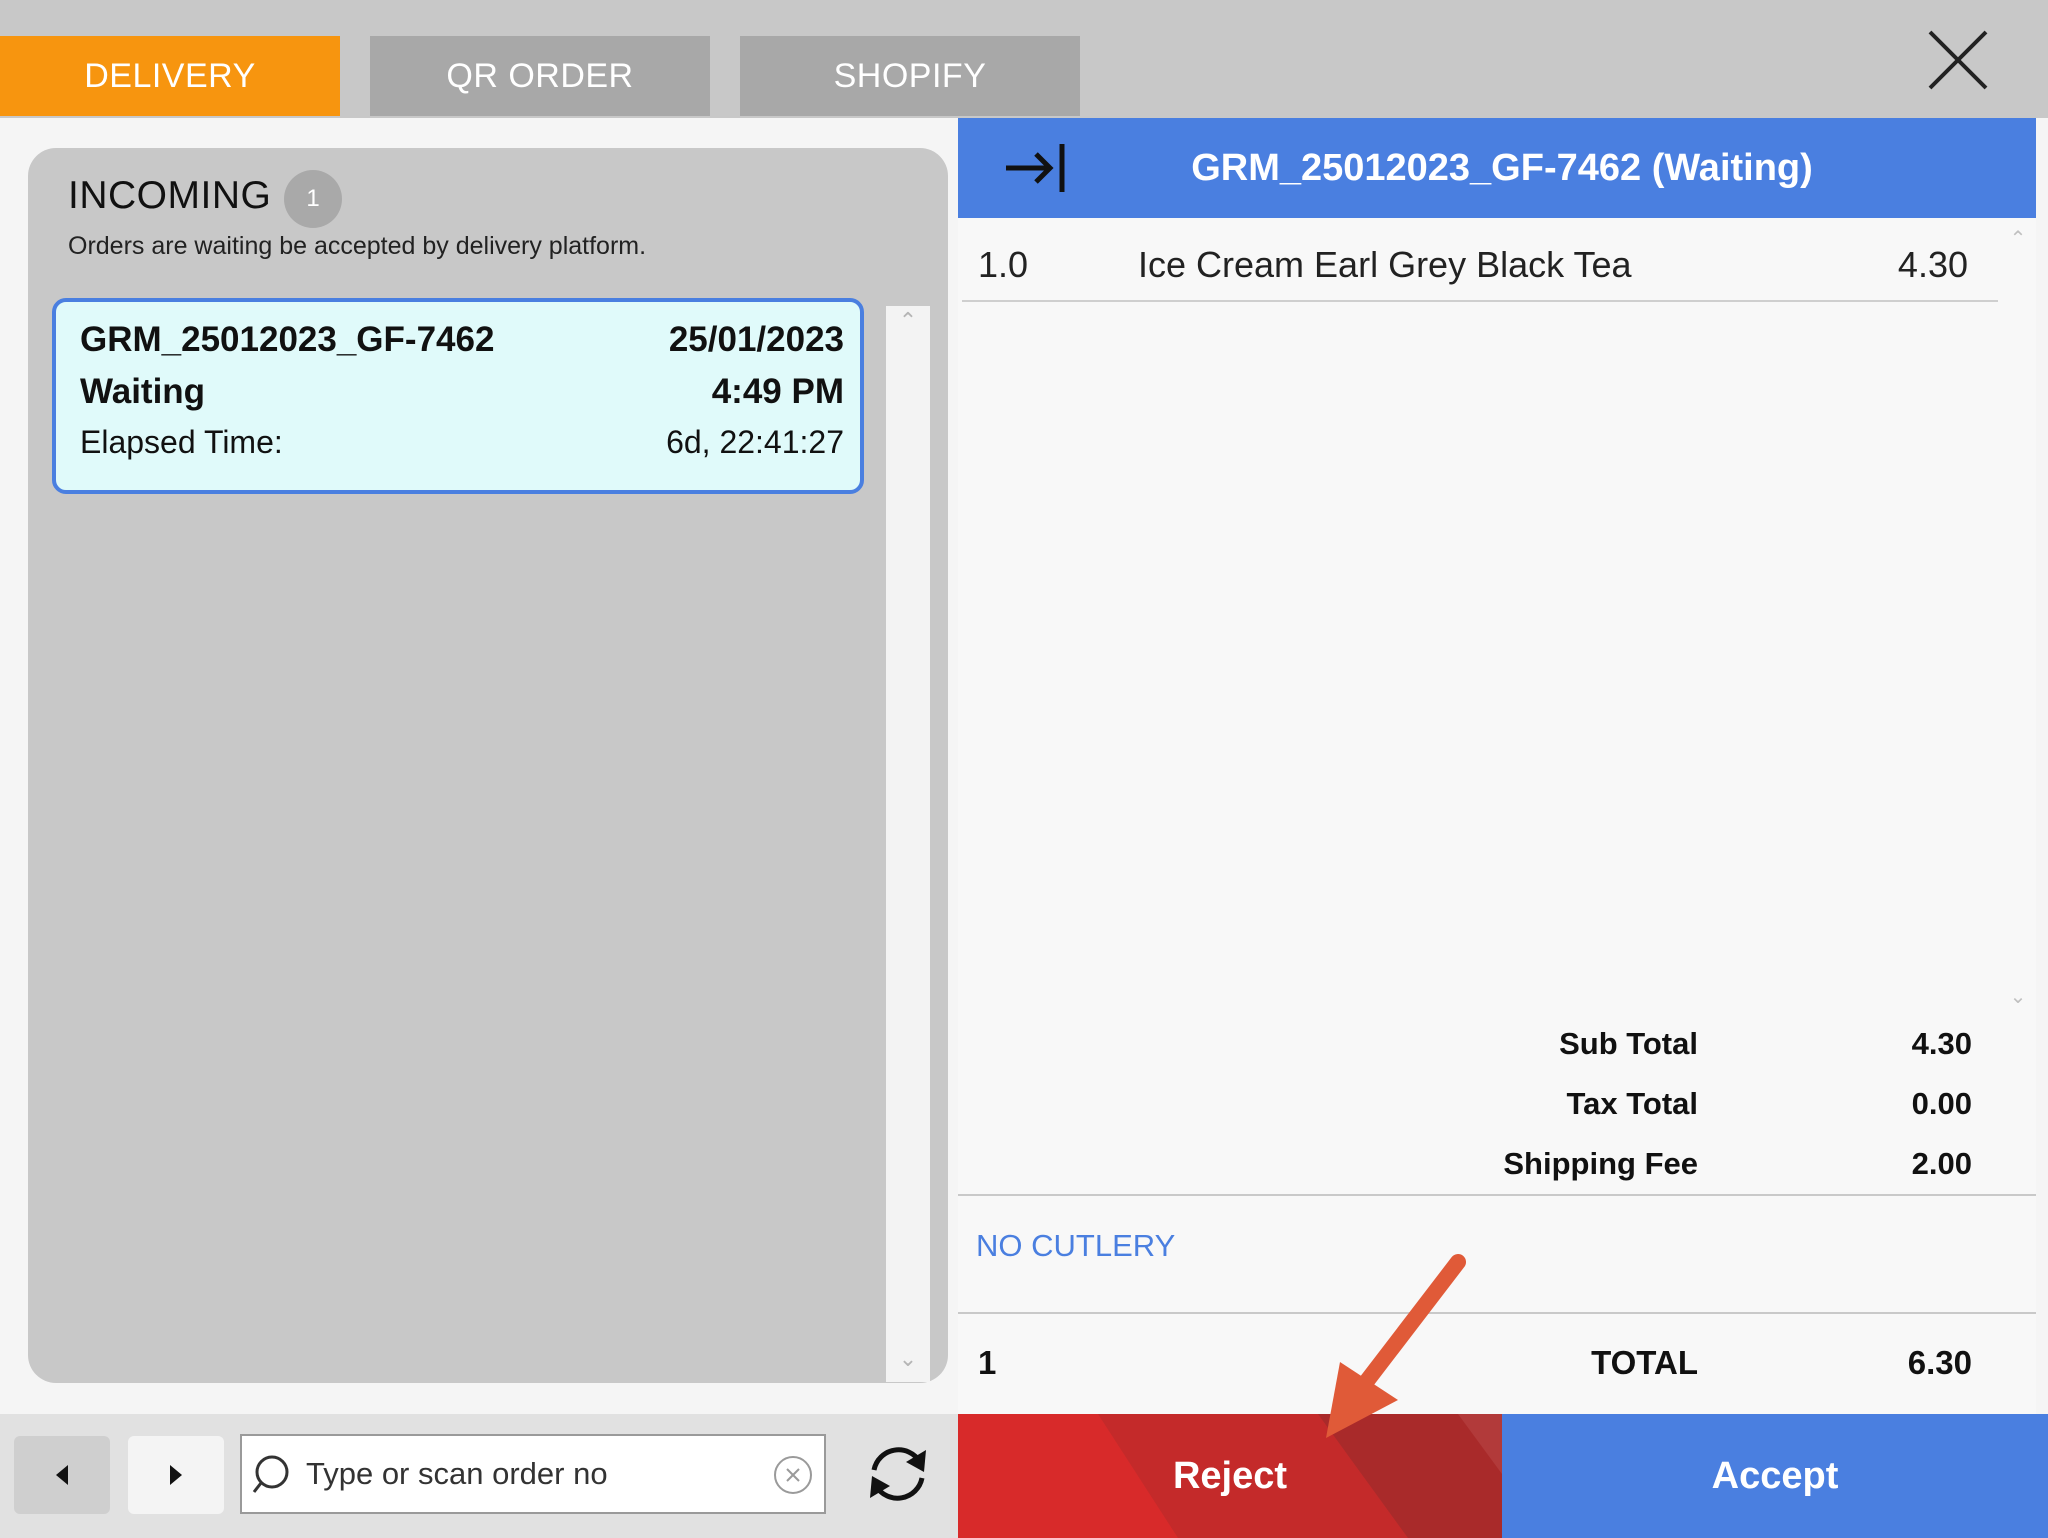 The image size is (2048, 1538). I want to click on total-label: TOTAL, so click(1644, 1362).